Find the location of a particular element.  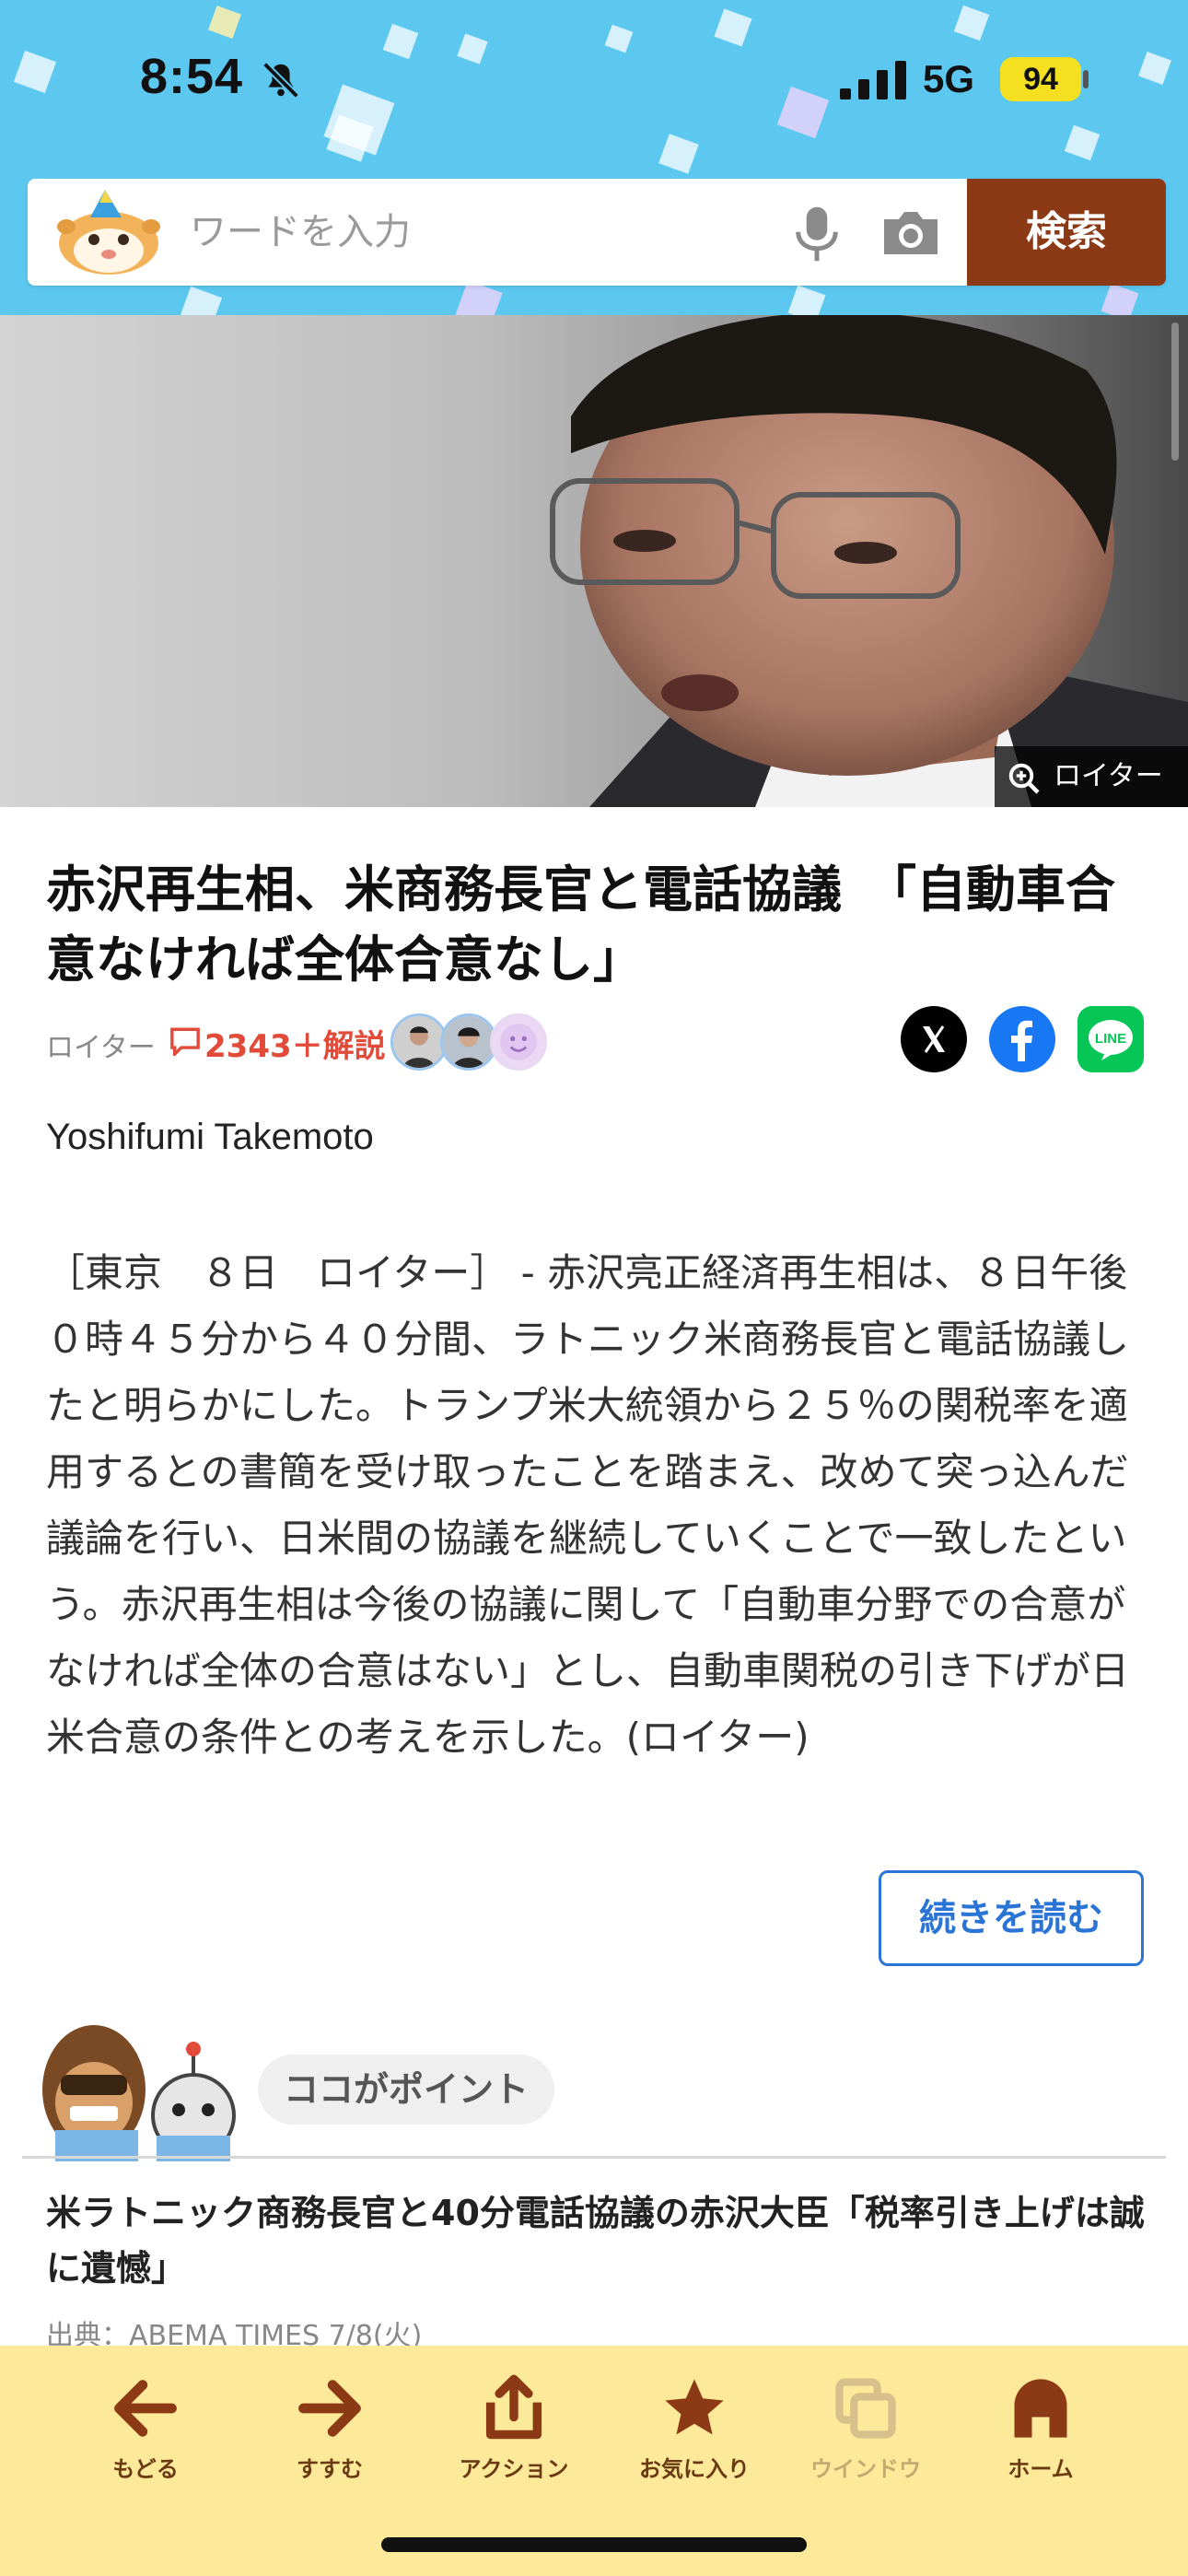

read-more-button: 続きを読む is located at coordinates (1011, 1918).